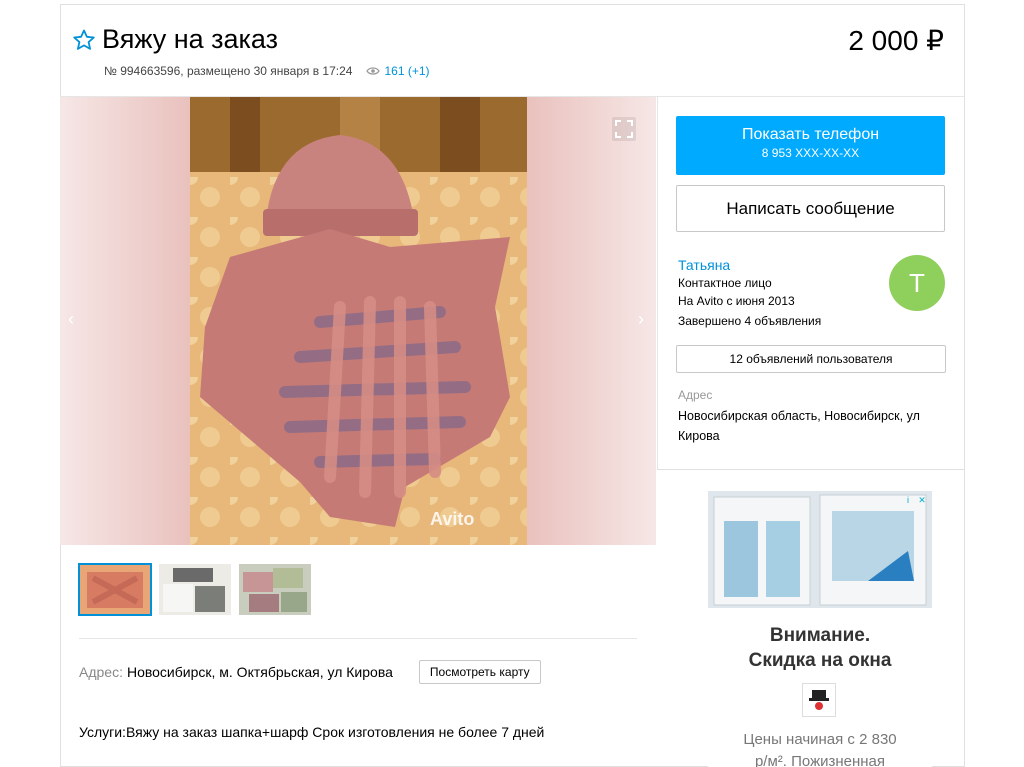 This screenshot has width=1024, height=767. What do you see at coordinates (641, 319) in the screenshot?
I see `gallery-next-arrow: ›` at bounding box center [641, 319].